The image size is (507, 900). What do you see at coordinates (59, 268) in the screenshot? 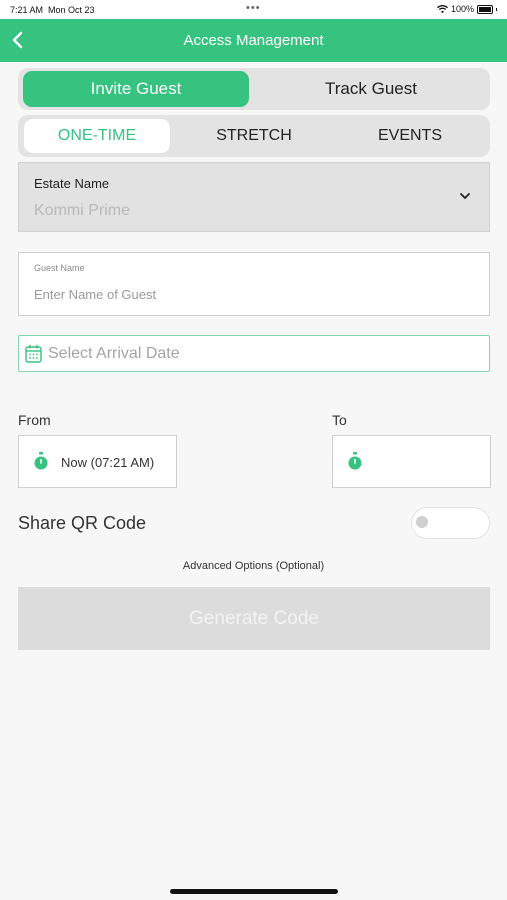
I see `guest-name-label: Guest Name` at bounding box center [59, 268].